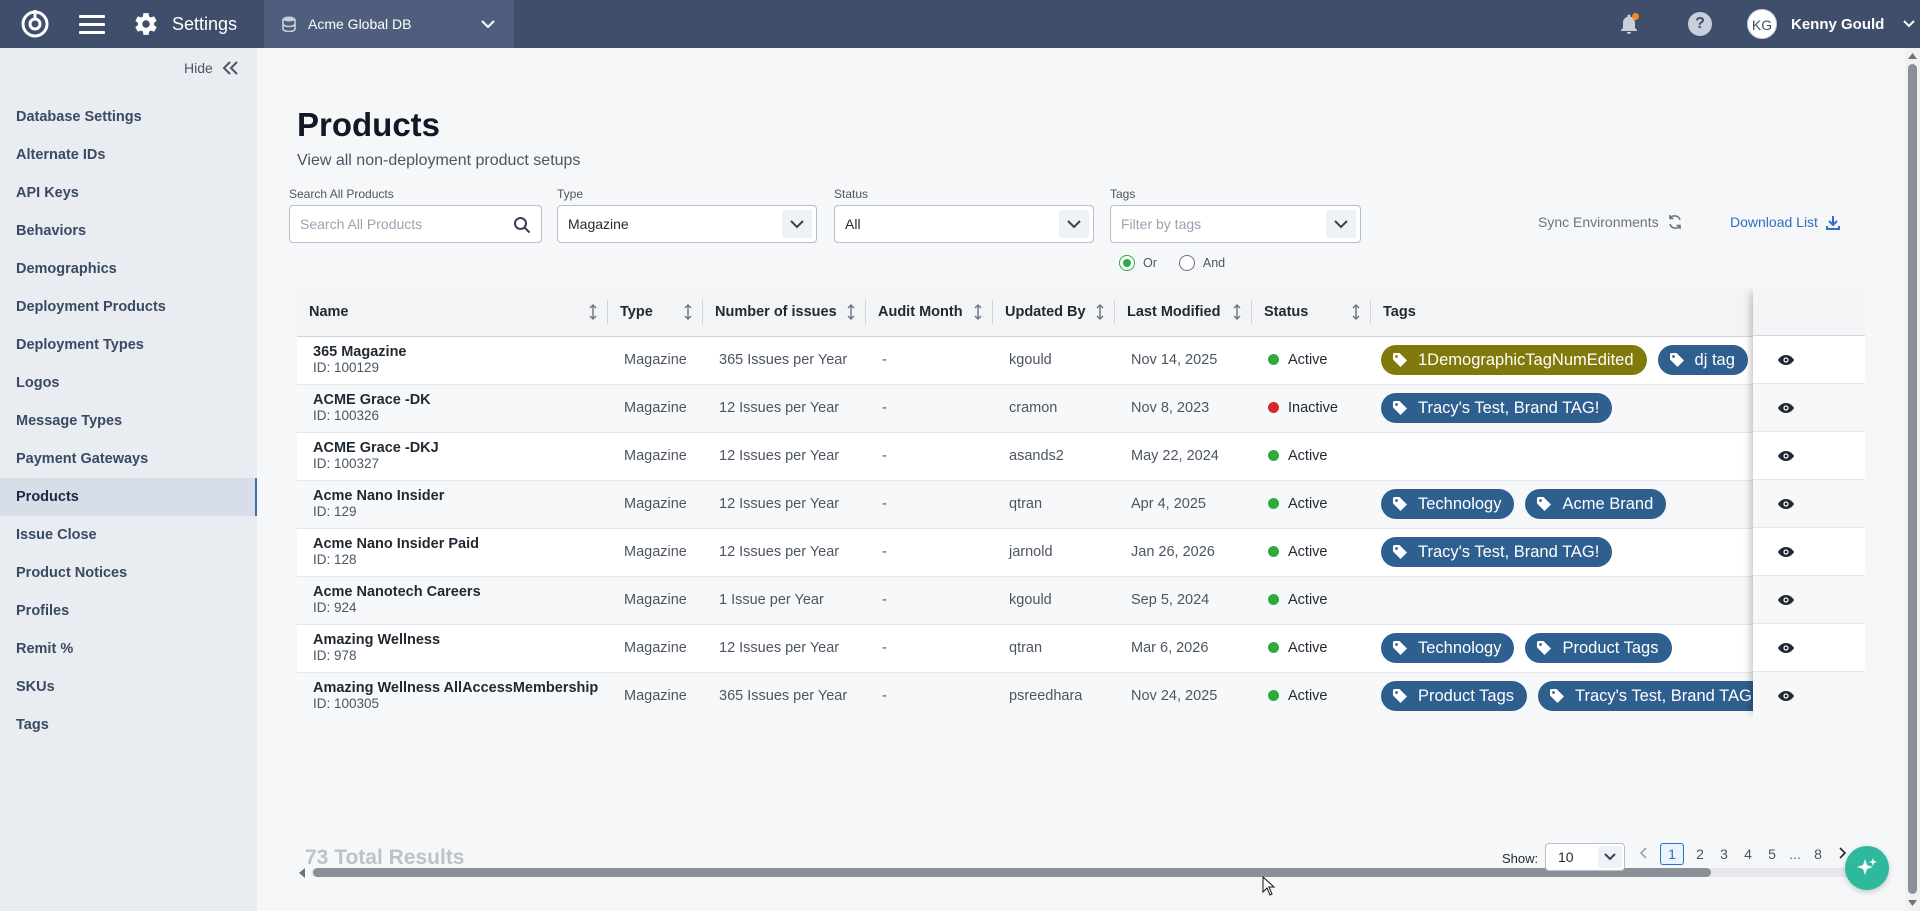  What do you see at coordinates (1081, 872) in the screenshot?
I see `horizontal-scrollbar` at bounding box center [1081, 872].